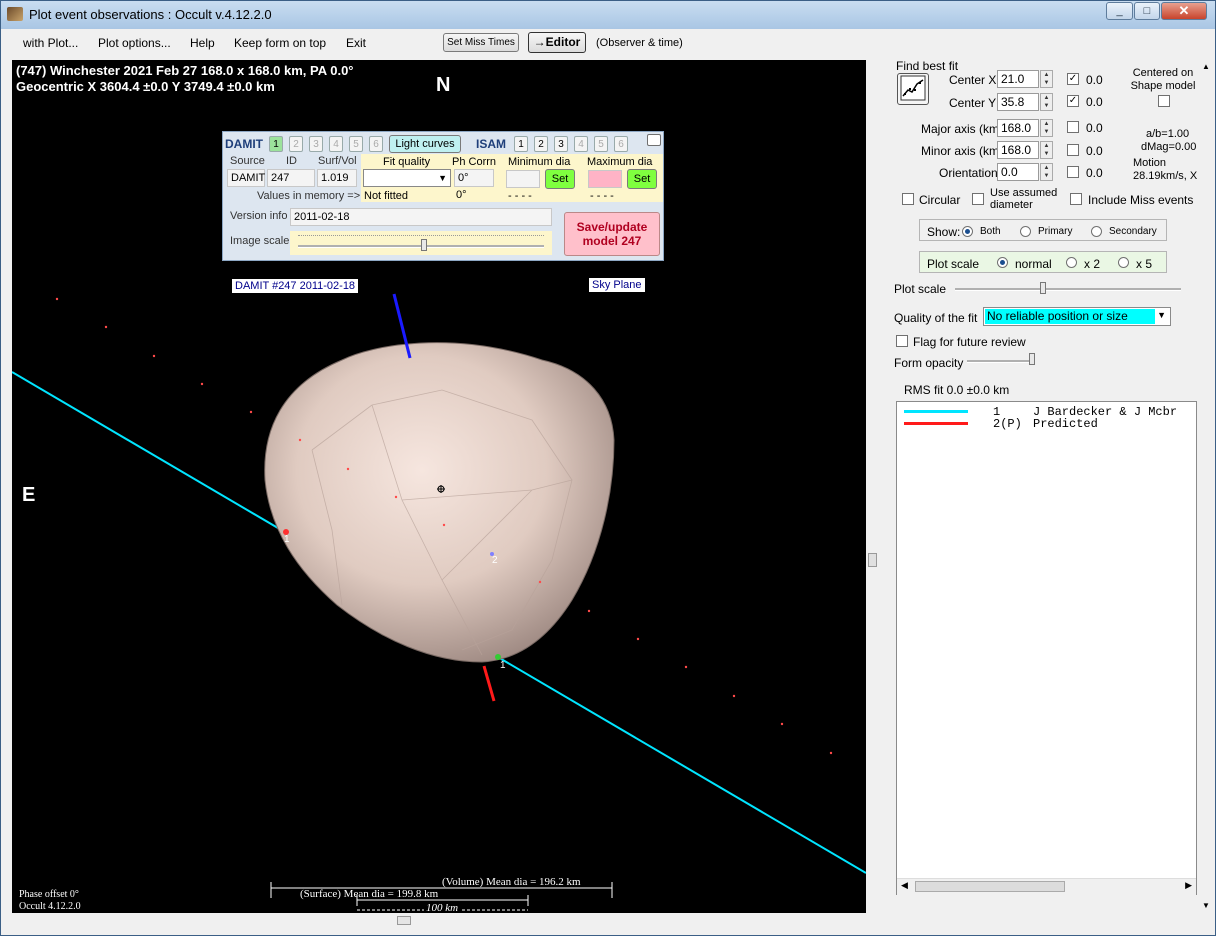 The height and width of the screenshot is (936, 1216). I want to click on damit-model-1: 1, so click(276, 144).